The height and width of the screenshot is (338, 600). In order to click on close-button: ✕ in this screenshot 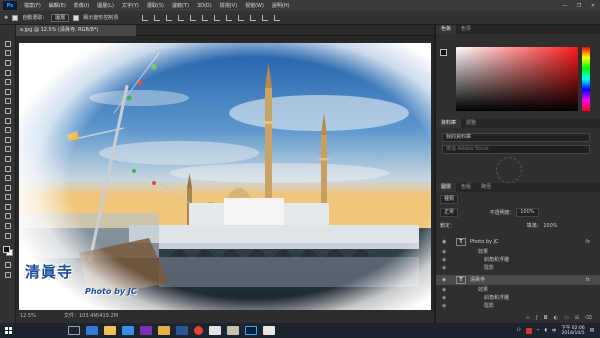, I will do `click(593, 6)`.